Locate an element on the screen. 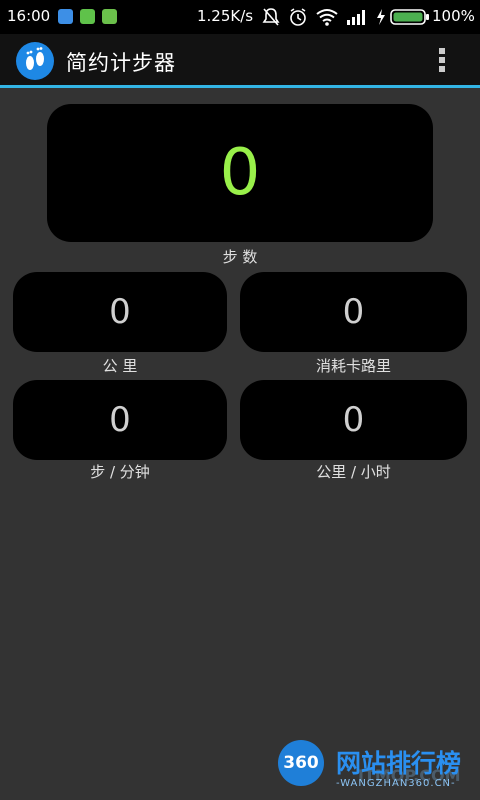  distance-label: 公 里 is located at coordinates (120, 366).